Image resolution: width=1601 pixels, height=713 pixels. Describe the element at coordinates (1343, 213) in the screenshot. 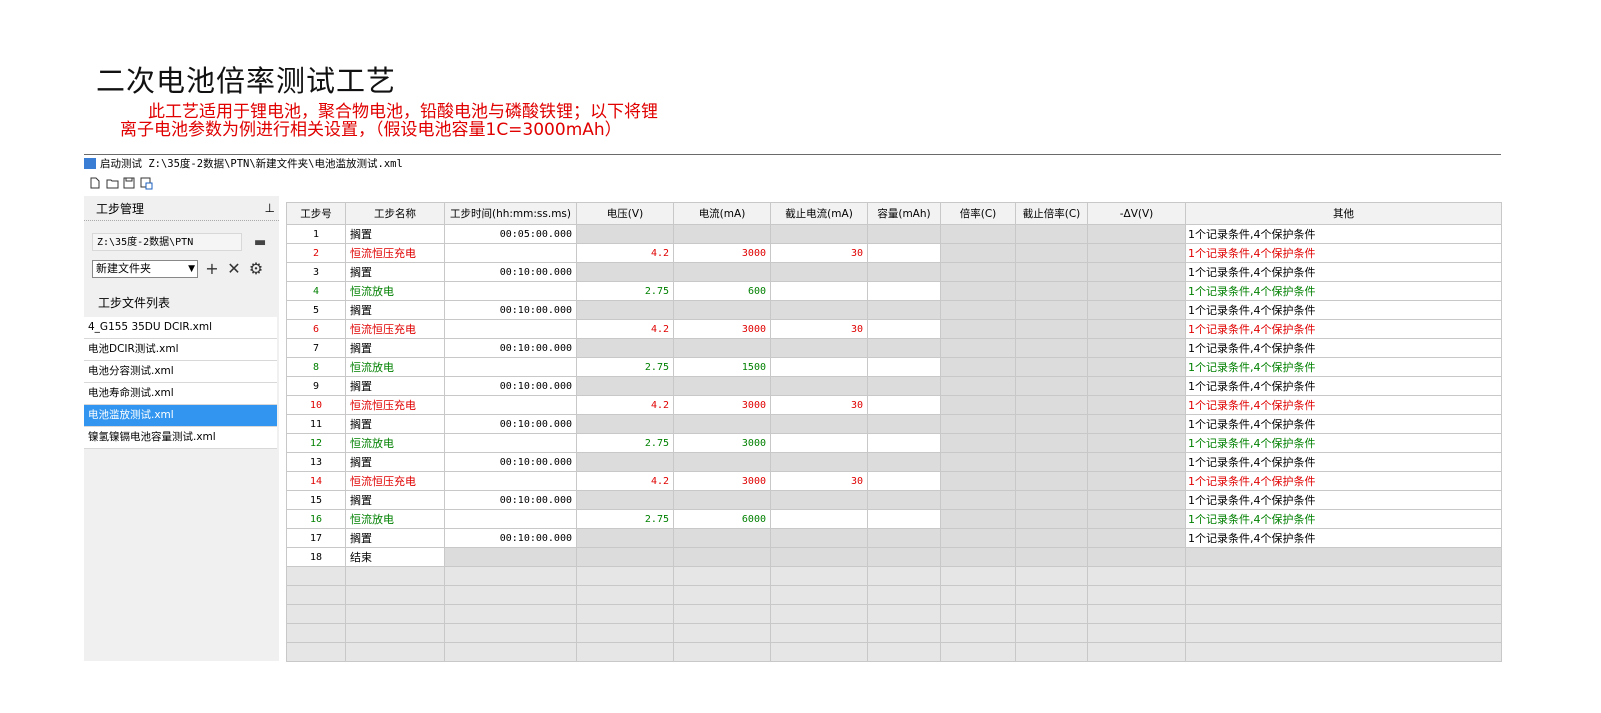

I see `column-header: 其他` at that location.